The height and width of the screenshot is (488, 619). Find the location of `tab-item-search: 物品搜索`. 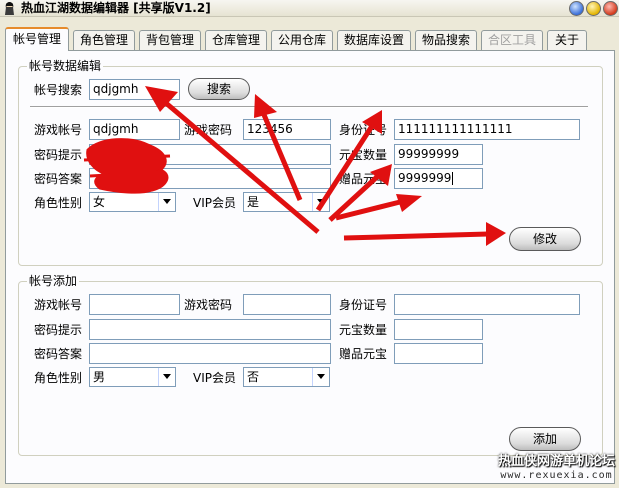

tab-item-search: 物品搜索 is located at coordinates (446, 40).